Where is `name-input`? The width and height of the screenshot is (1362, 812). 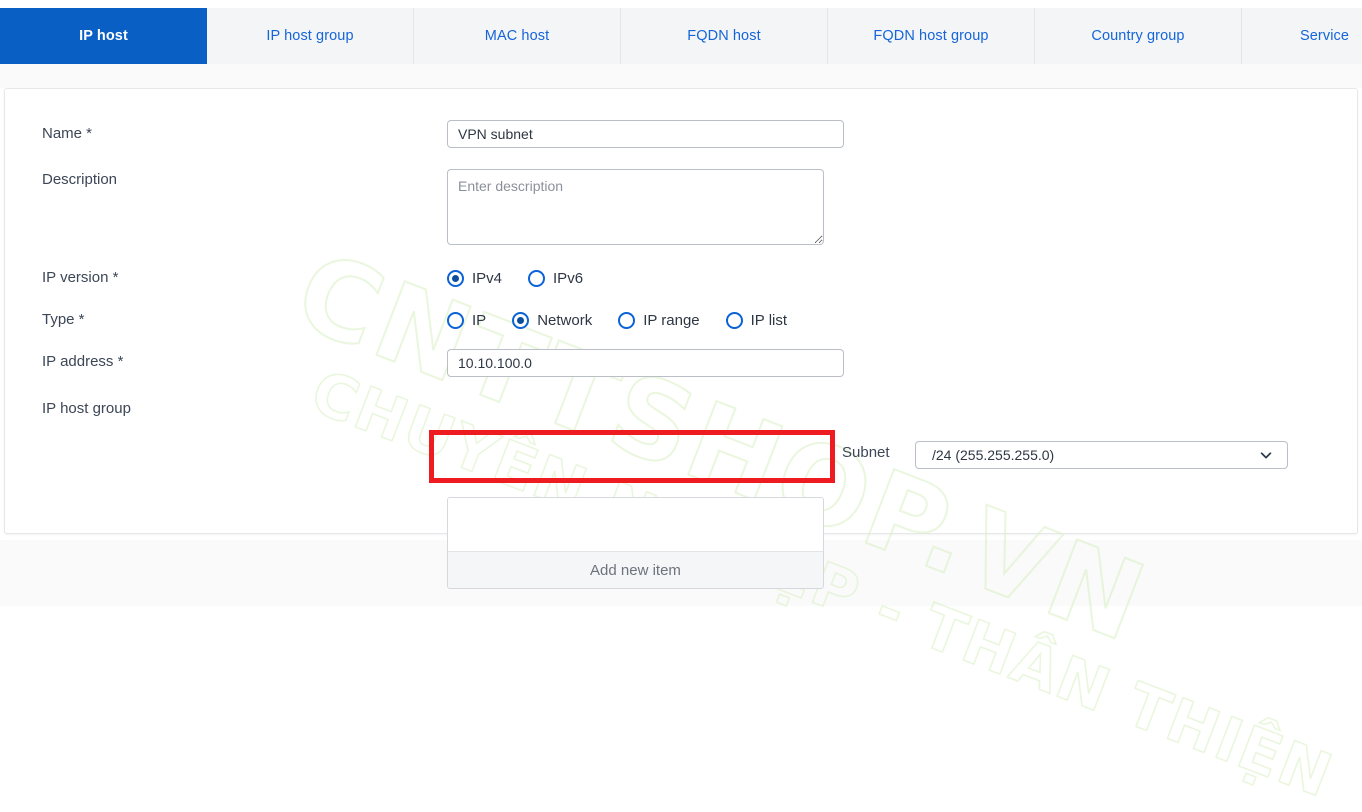
name-input is located at coordinates (645, 134).